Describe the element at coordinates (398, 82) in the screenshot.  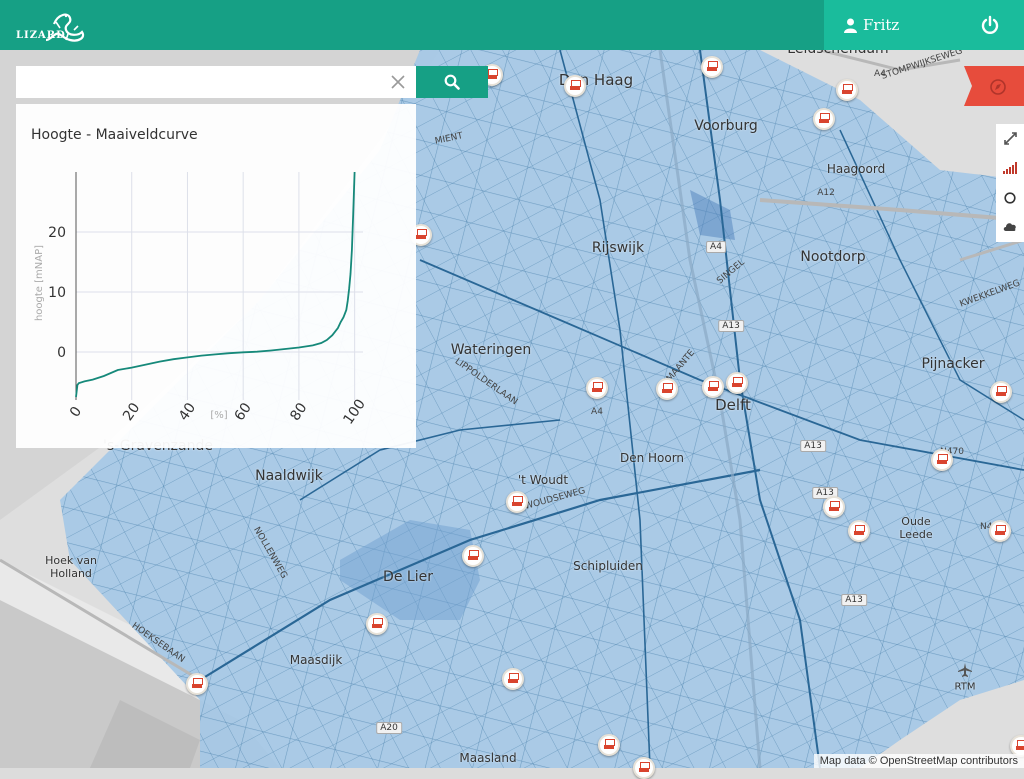
I see `close-icon` at that location.